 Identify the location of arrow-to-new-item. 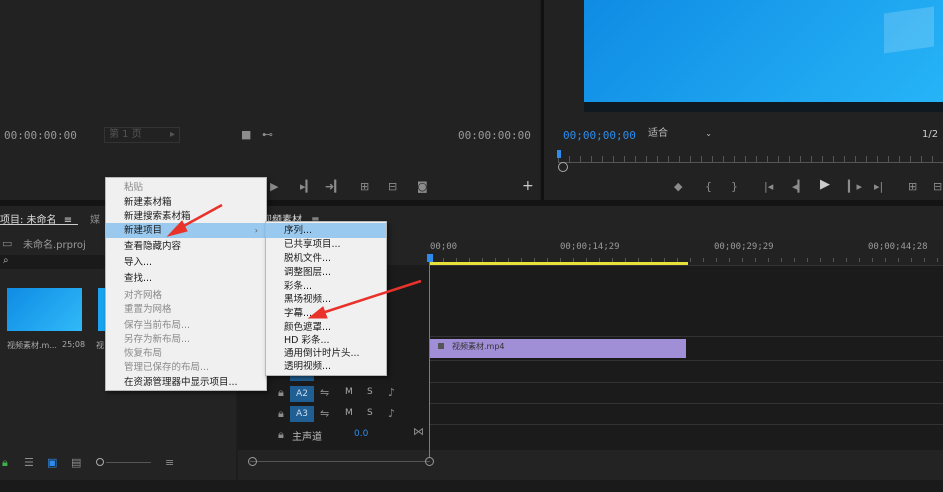
(194, 220).